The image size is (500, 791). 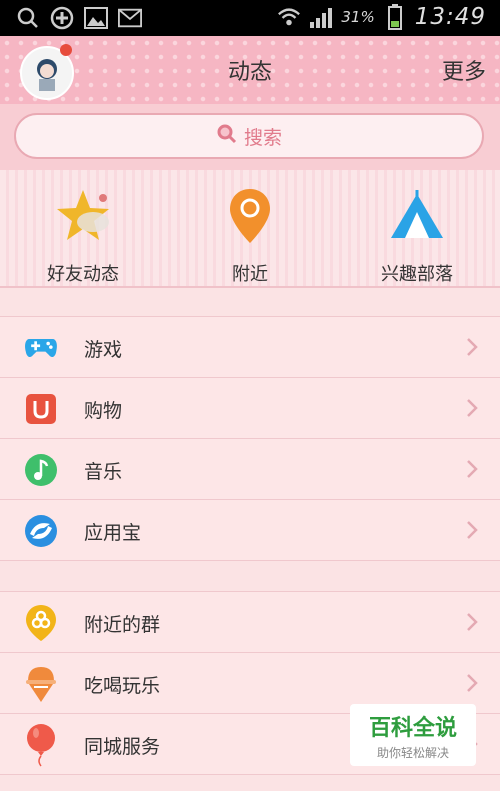 I want to click on more-button: 更多, so click(x=464, y=70).